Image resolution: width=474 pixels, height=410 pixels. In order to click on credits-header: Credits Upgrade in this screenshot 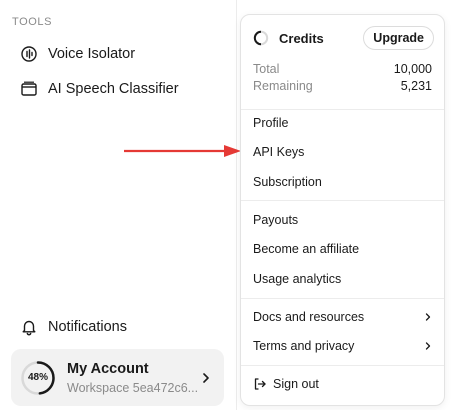, I will do `click(343, 38)`.